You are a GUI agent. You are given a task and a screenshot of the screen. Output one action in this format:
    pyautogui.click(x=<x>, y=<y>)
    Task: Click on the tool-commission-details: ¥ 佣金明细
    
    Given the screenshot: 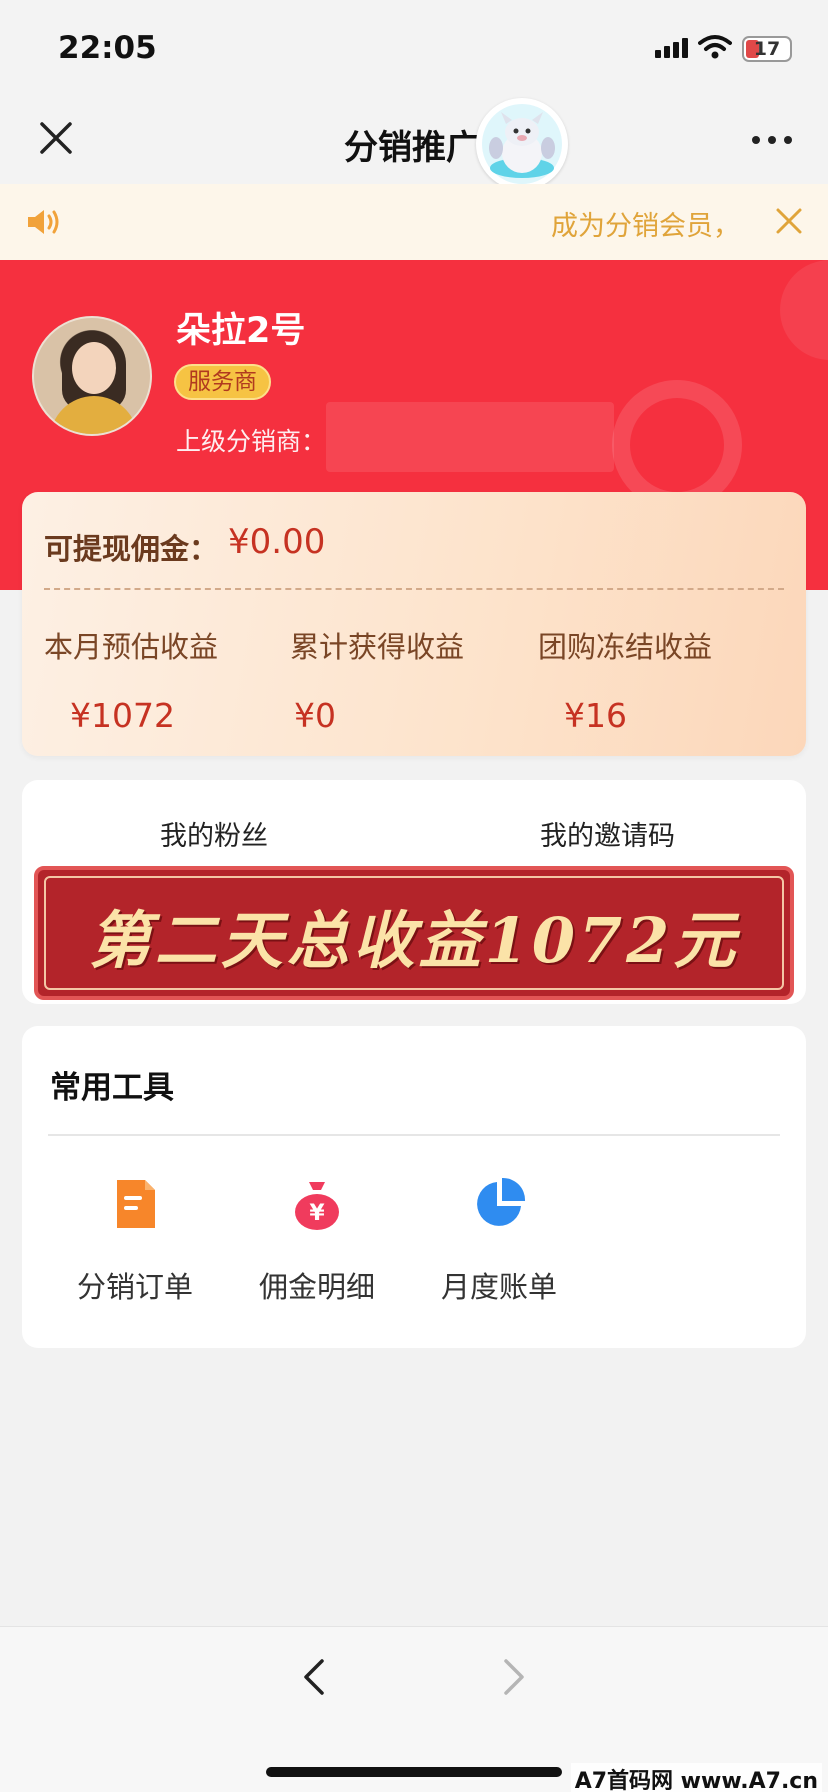 What is the action you would take?
    pyautogui.click(x=317, y=1241)
    